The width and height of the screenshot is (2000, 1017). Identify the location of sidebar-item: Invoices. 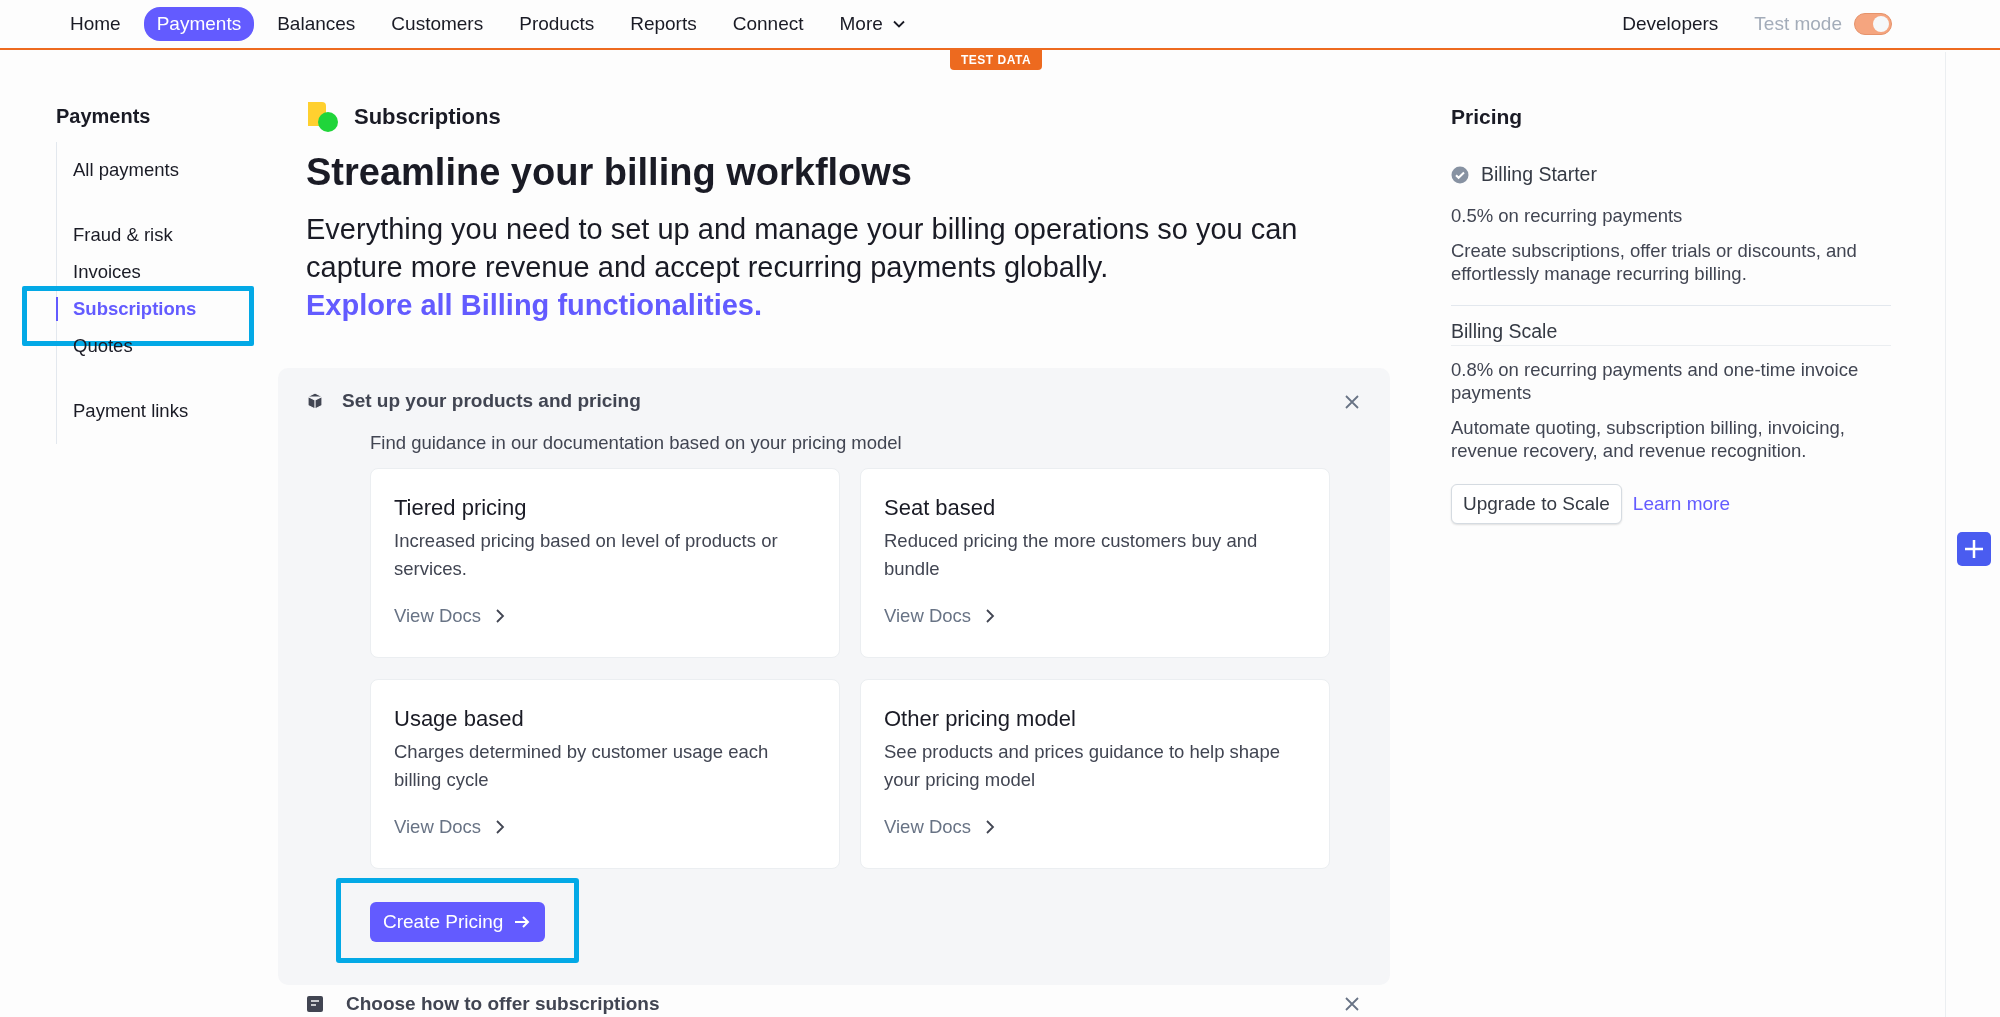
(99, 274).